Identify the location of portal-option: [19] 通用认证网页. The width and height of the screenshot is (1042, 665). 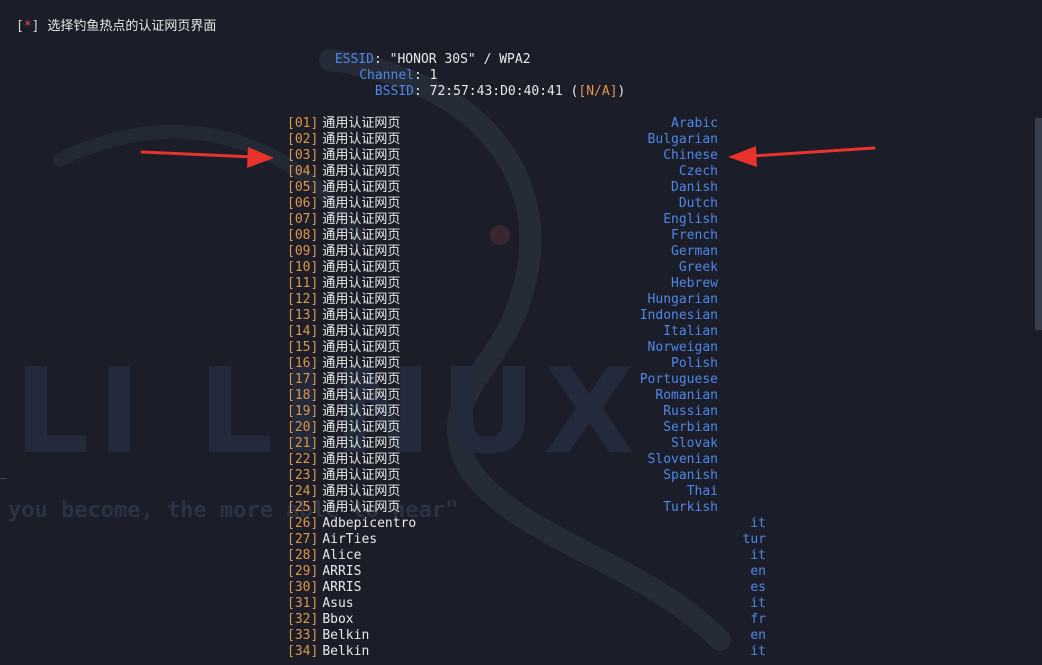
(343, 412).